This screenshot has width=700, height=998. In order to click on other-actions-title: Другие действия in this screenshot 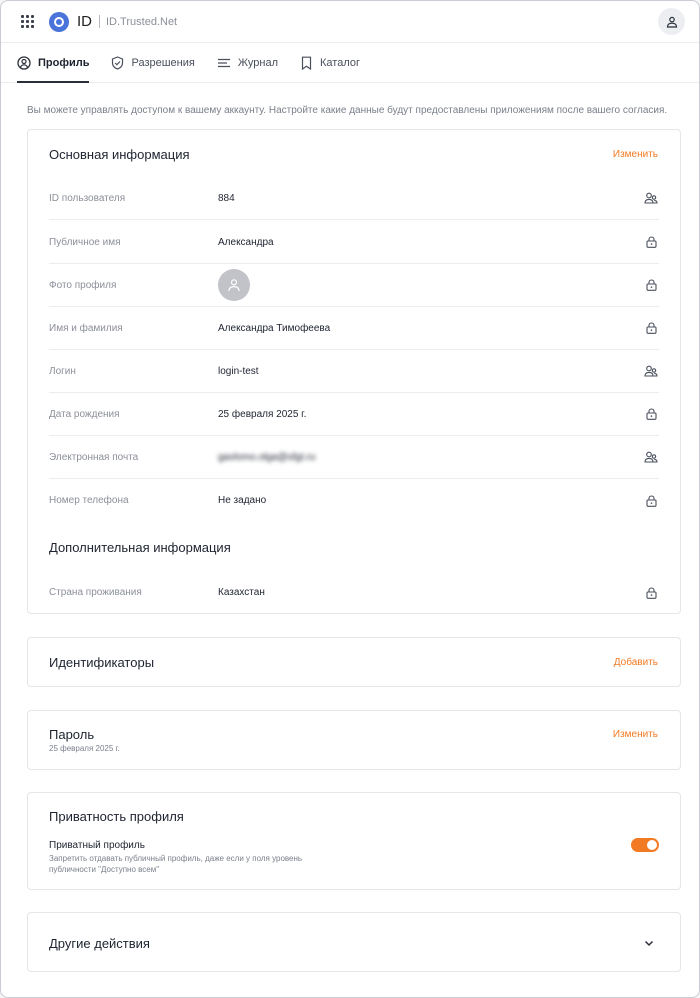, I will do `click(99, 943)`.